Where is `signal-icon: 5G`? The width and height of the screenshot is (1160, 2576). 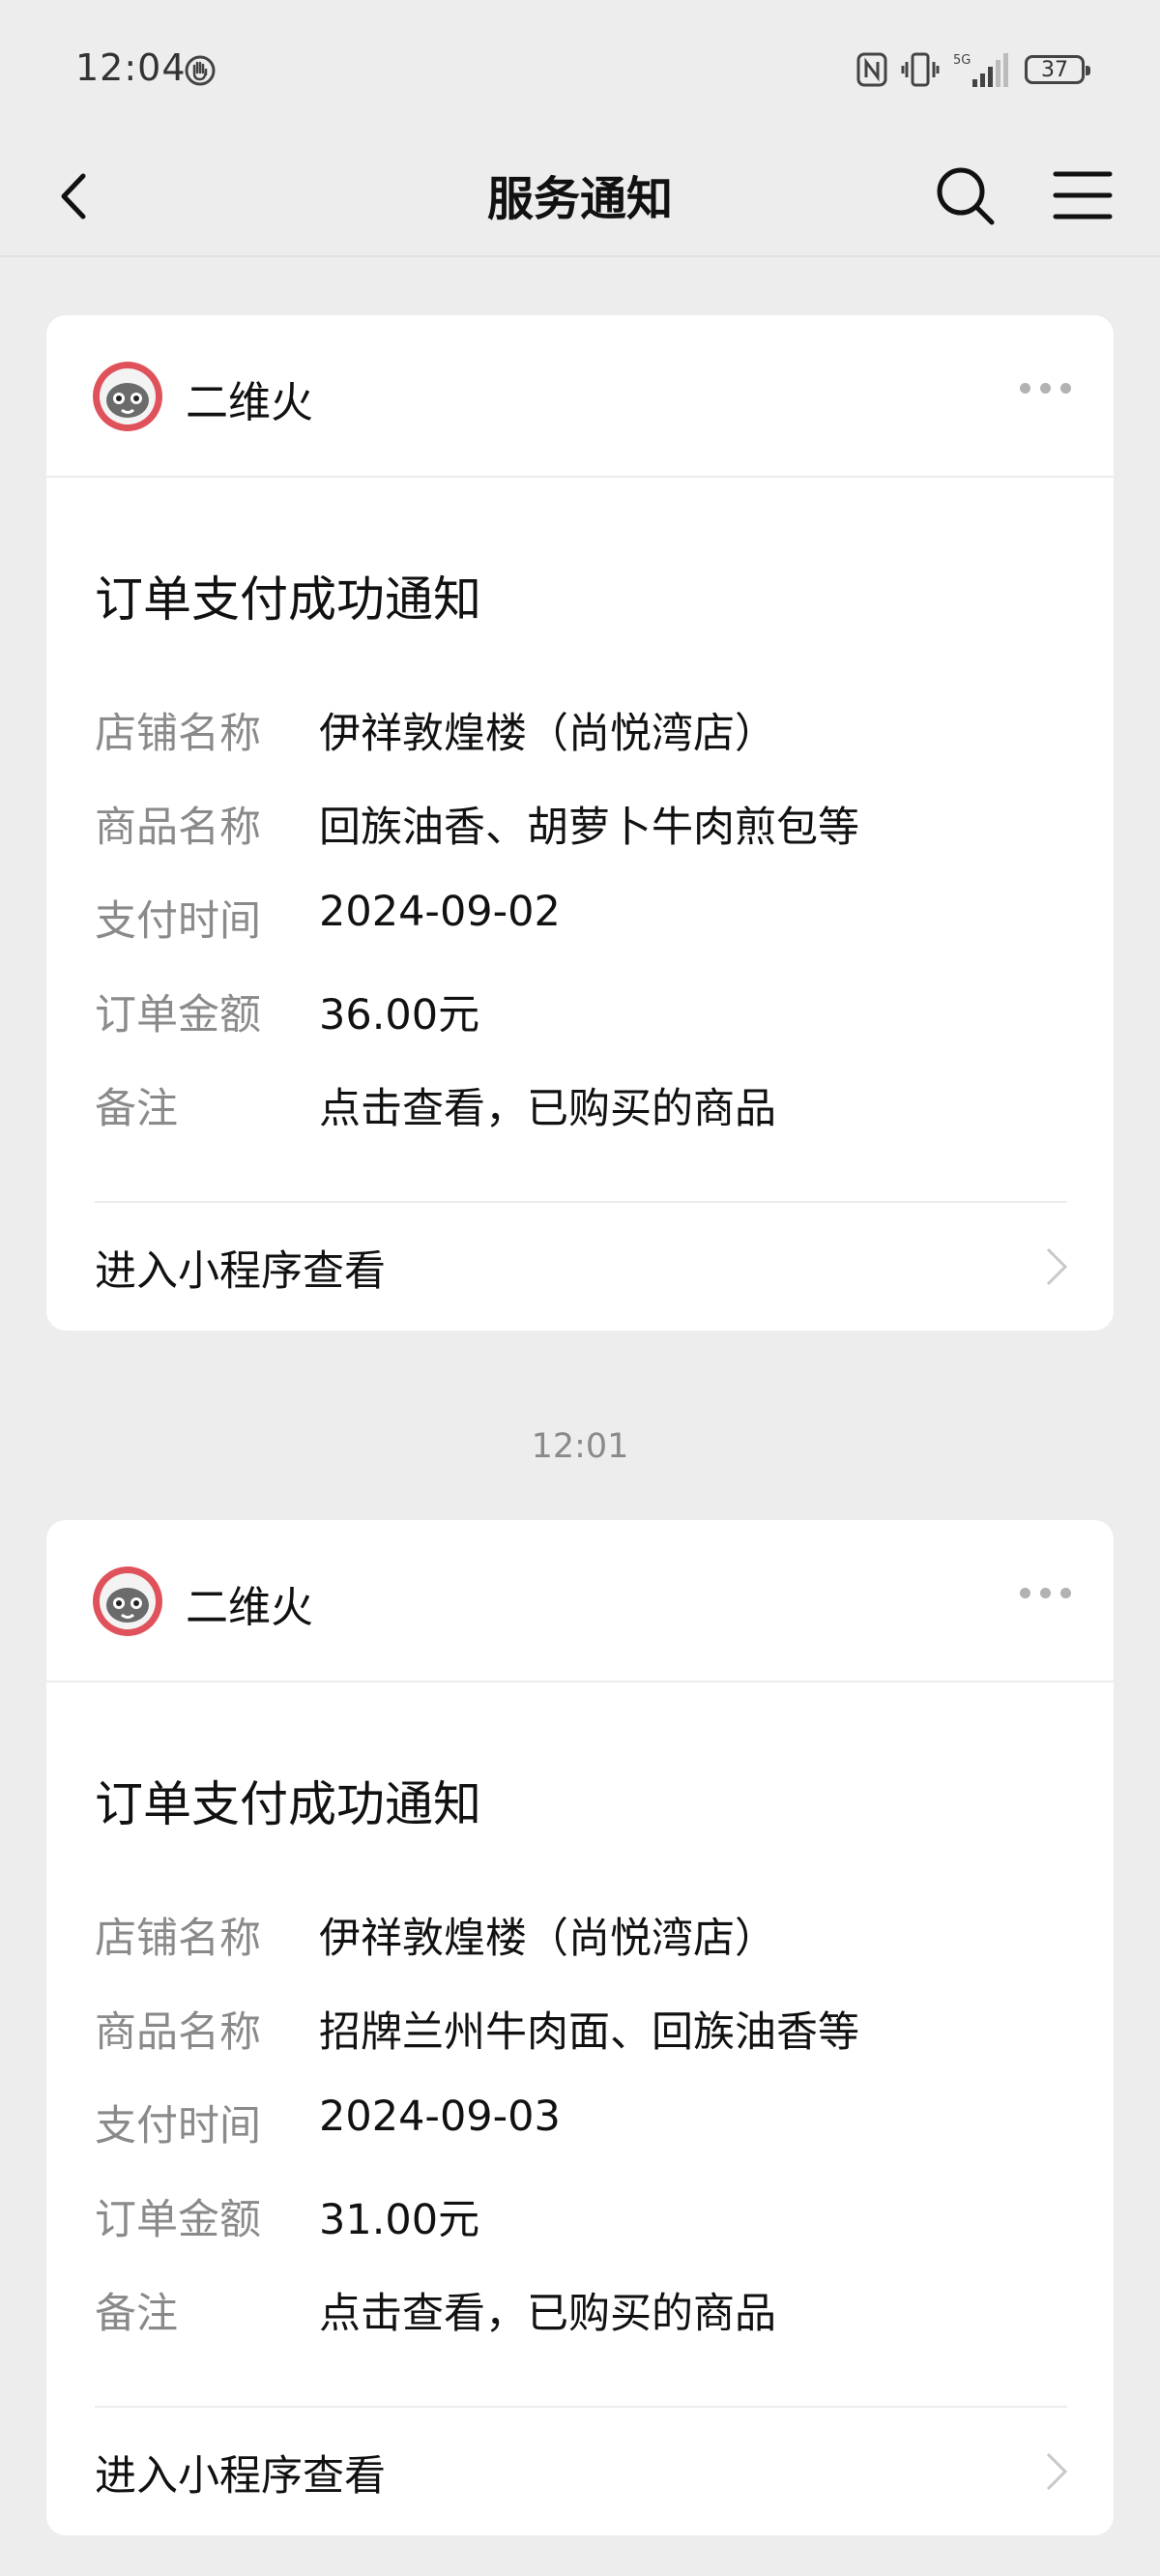
signal-icon: 5G is located at coordinates (981, 70).